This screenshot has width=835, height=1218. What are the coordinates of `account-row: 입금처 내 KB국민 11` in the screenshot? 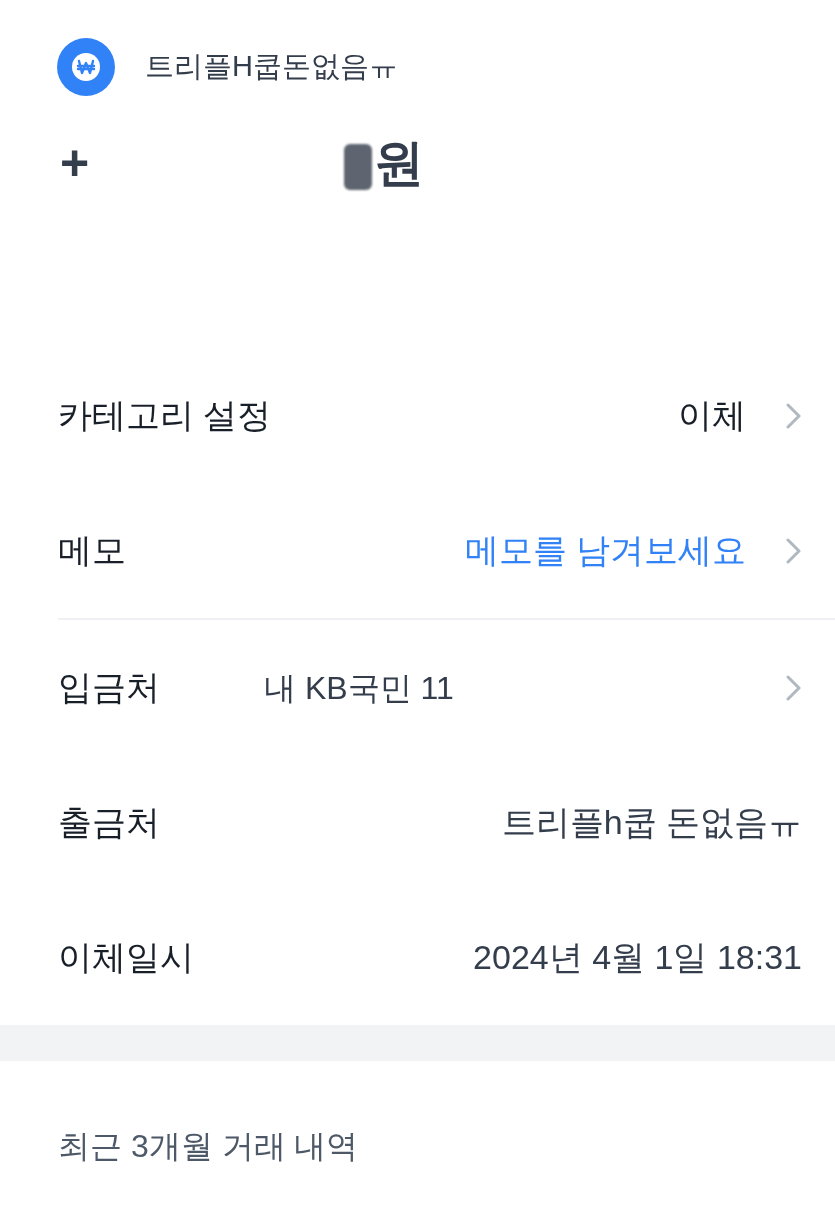 It's located at (446, 687).